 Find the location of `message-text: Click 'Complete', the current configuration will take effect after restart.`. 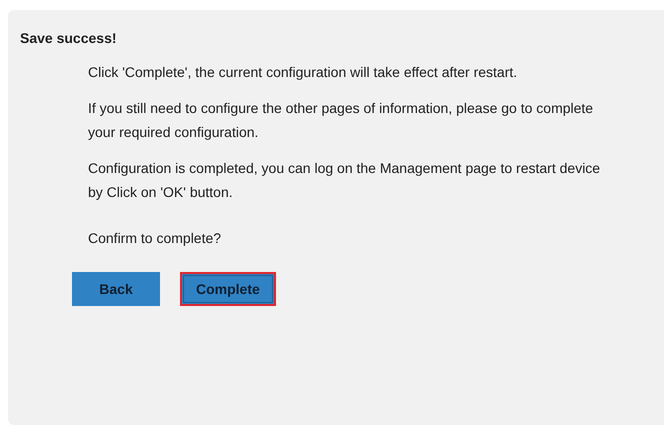

message-text: Click 'Complete', the current configuration will take effect after restart. is located at coordinates (303, 72).